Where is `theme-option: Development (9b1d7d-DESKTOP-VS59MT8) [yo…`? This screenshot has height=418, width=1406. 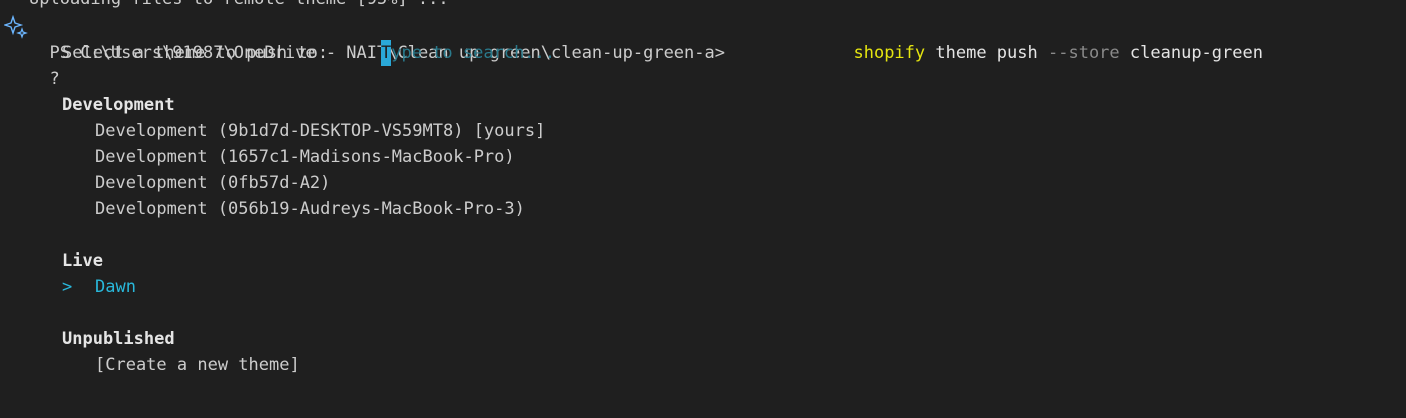
theme-option: Development (9b1d7d-DESKTOP-VS59MT8) [yo… is located at coordinates (320, 131).